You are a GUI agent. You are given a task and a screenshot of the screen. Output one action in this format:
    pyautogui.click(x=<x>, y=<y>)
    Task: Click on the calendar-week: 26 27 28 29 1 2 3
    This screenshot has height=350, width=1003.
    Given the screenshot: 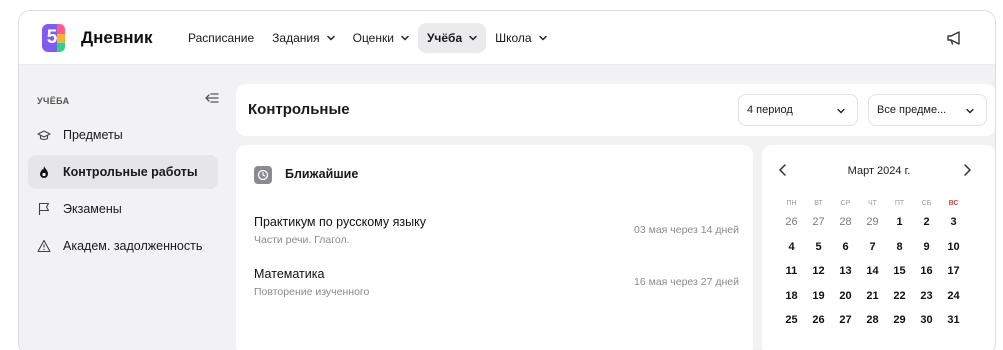 What is the action you would take?
    pyautogui.click(x=885, y=222)
    